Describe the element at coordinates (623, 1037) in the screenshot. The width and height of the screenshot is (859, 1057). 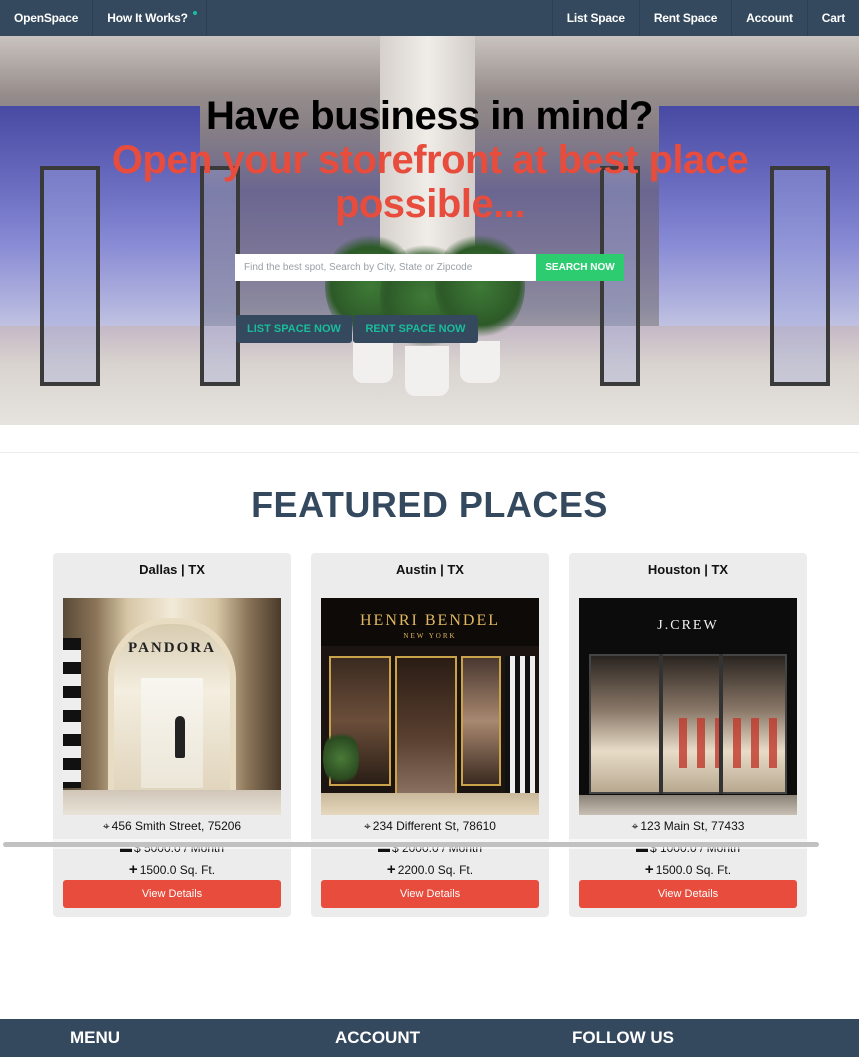
I see `footer-follow-heading: FOLLOW US` at that location.